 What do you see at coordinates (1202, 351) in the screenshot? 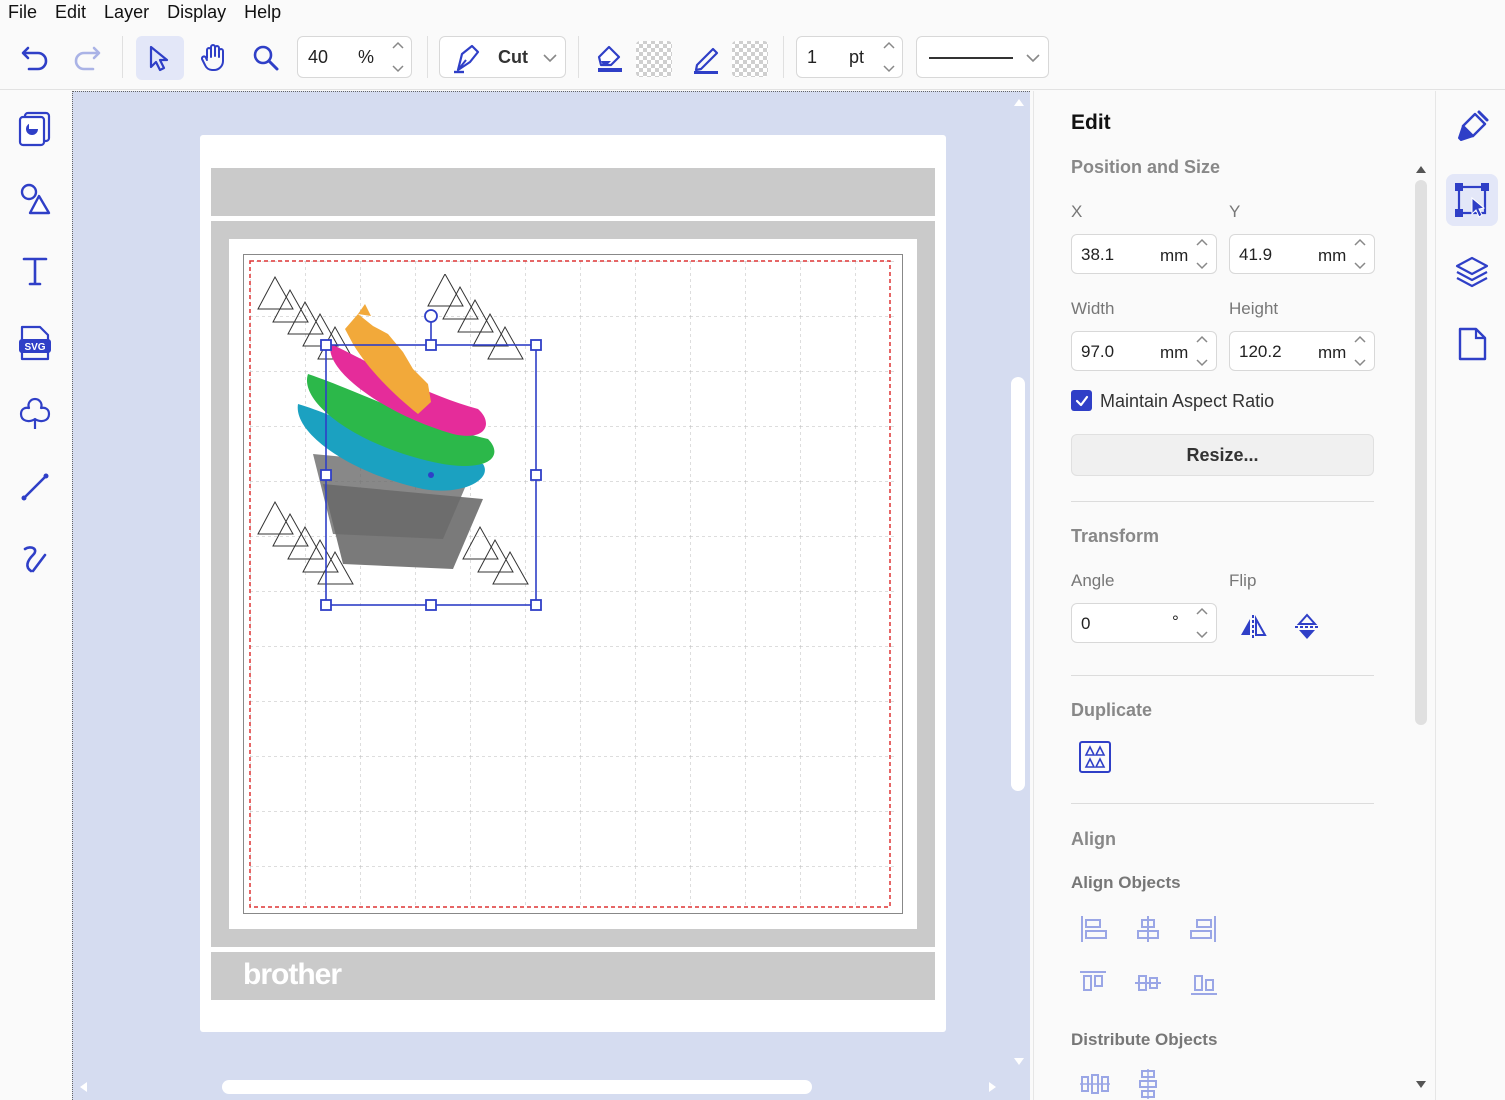
I see `width-stepper` at bounding box center [1202, 351].